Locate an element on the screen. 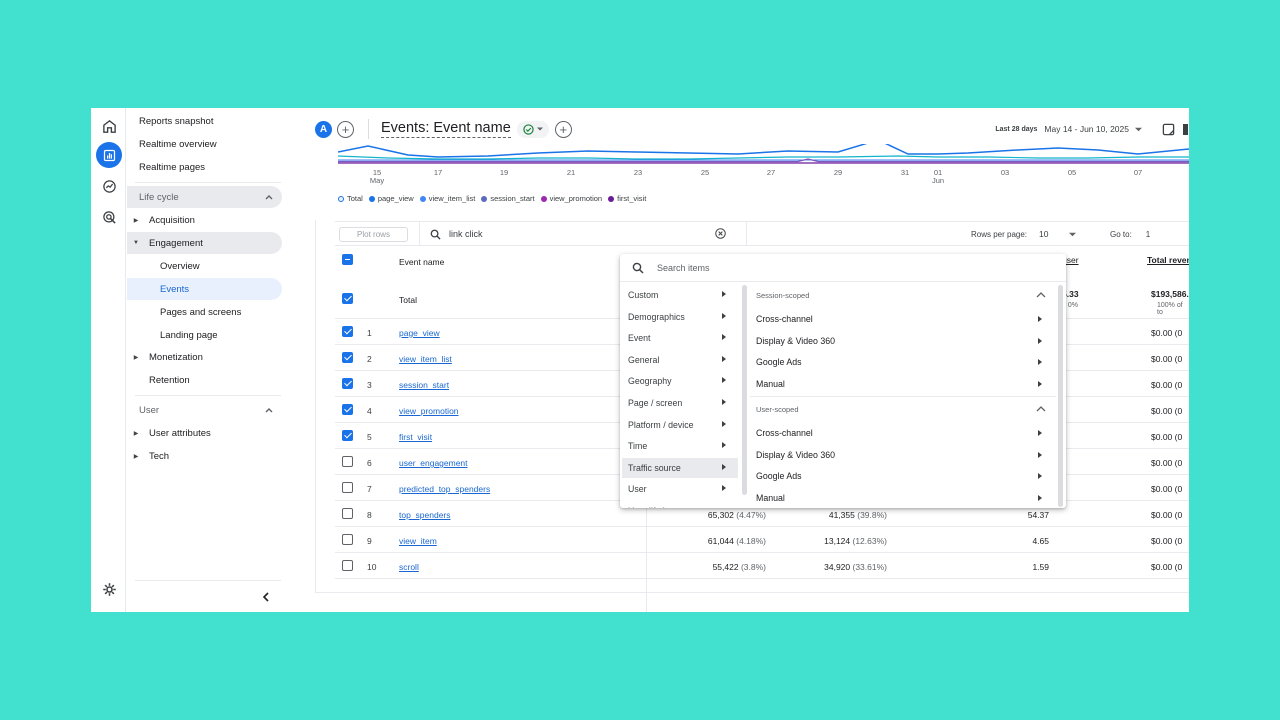 This screenshot has width=1280, height=720. category-demographics: Demographics is located at coordinates (680, 317).